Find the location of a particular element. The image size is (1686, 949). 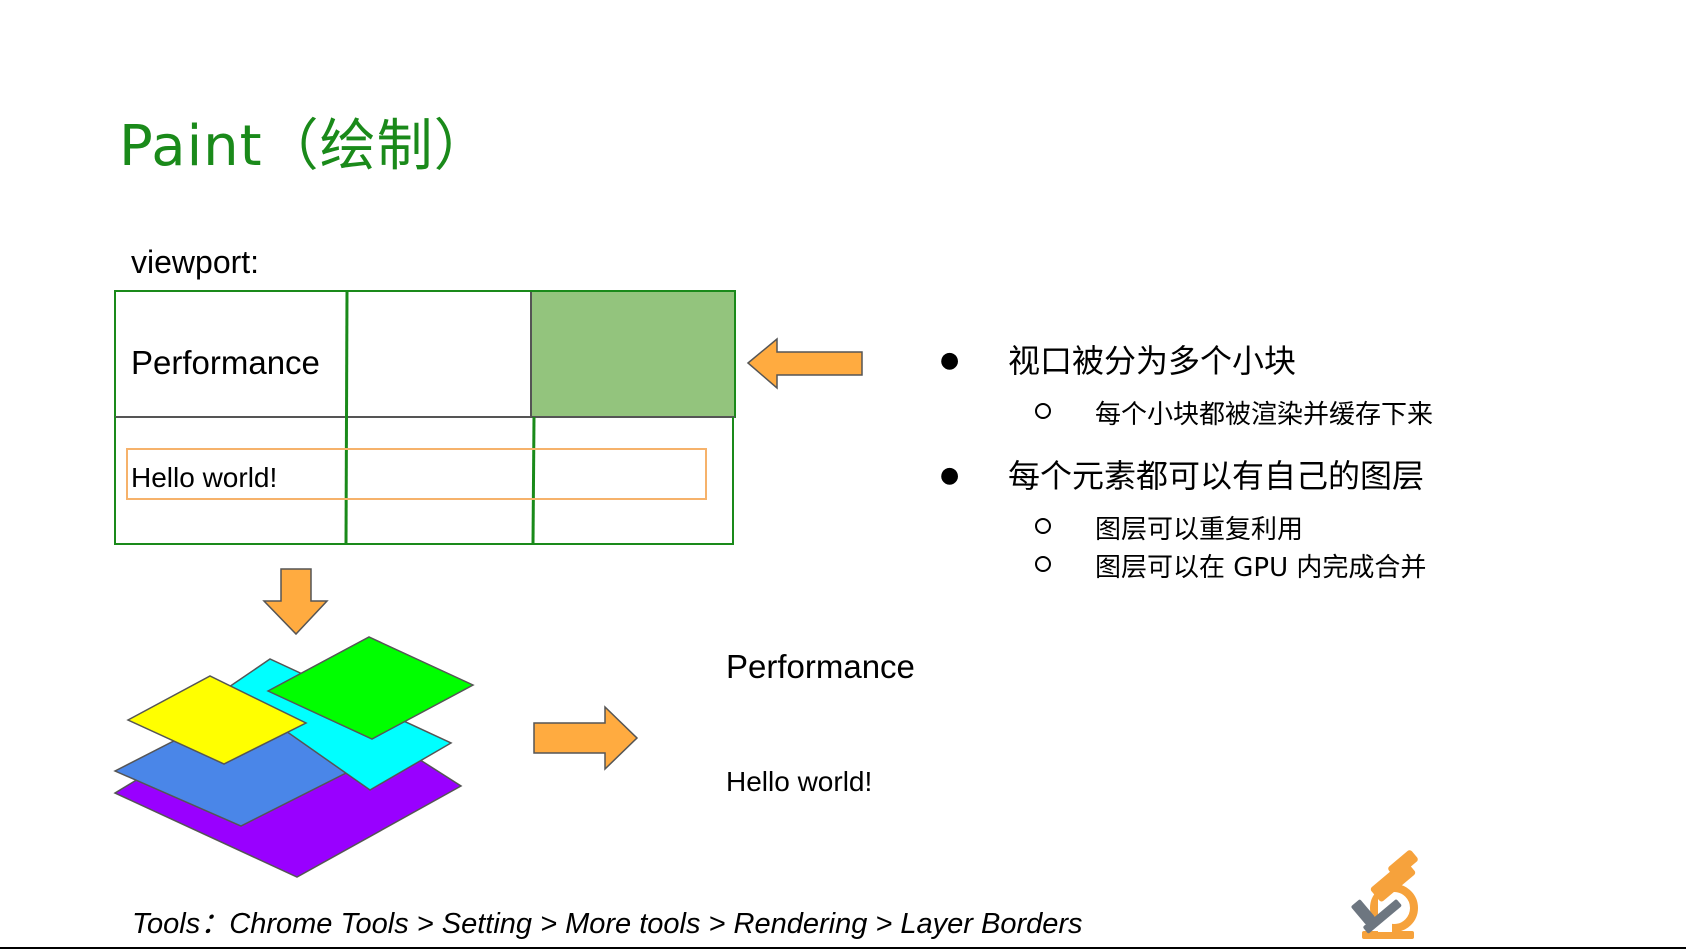

sub-bullet-1-1: 每个小块都被渲染并缓存下来 is located at coordinates (1264, 415).